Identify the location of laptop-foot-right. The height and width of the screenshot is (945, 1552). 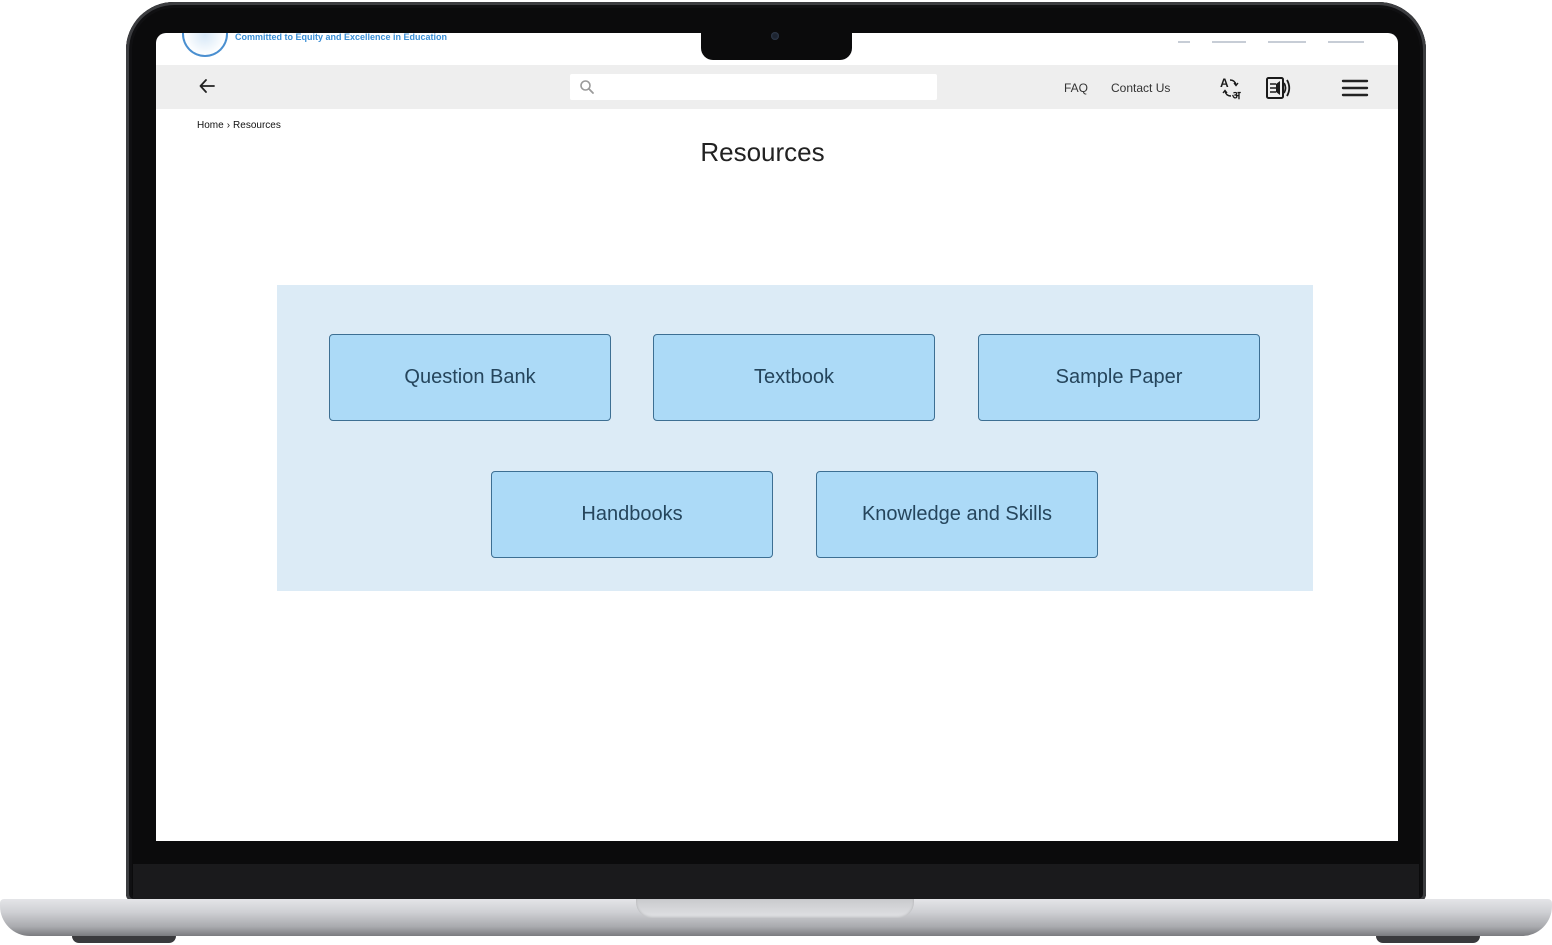
(1428, 939).